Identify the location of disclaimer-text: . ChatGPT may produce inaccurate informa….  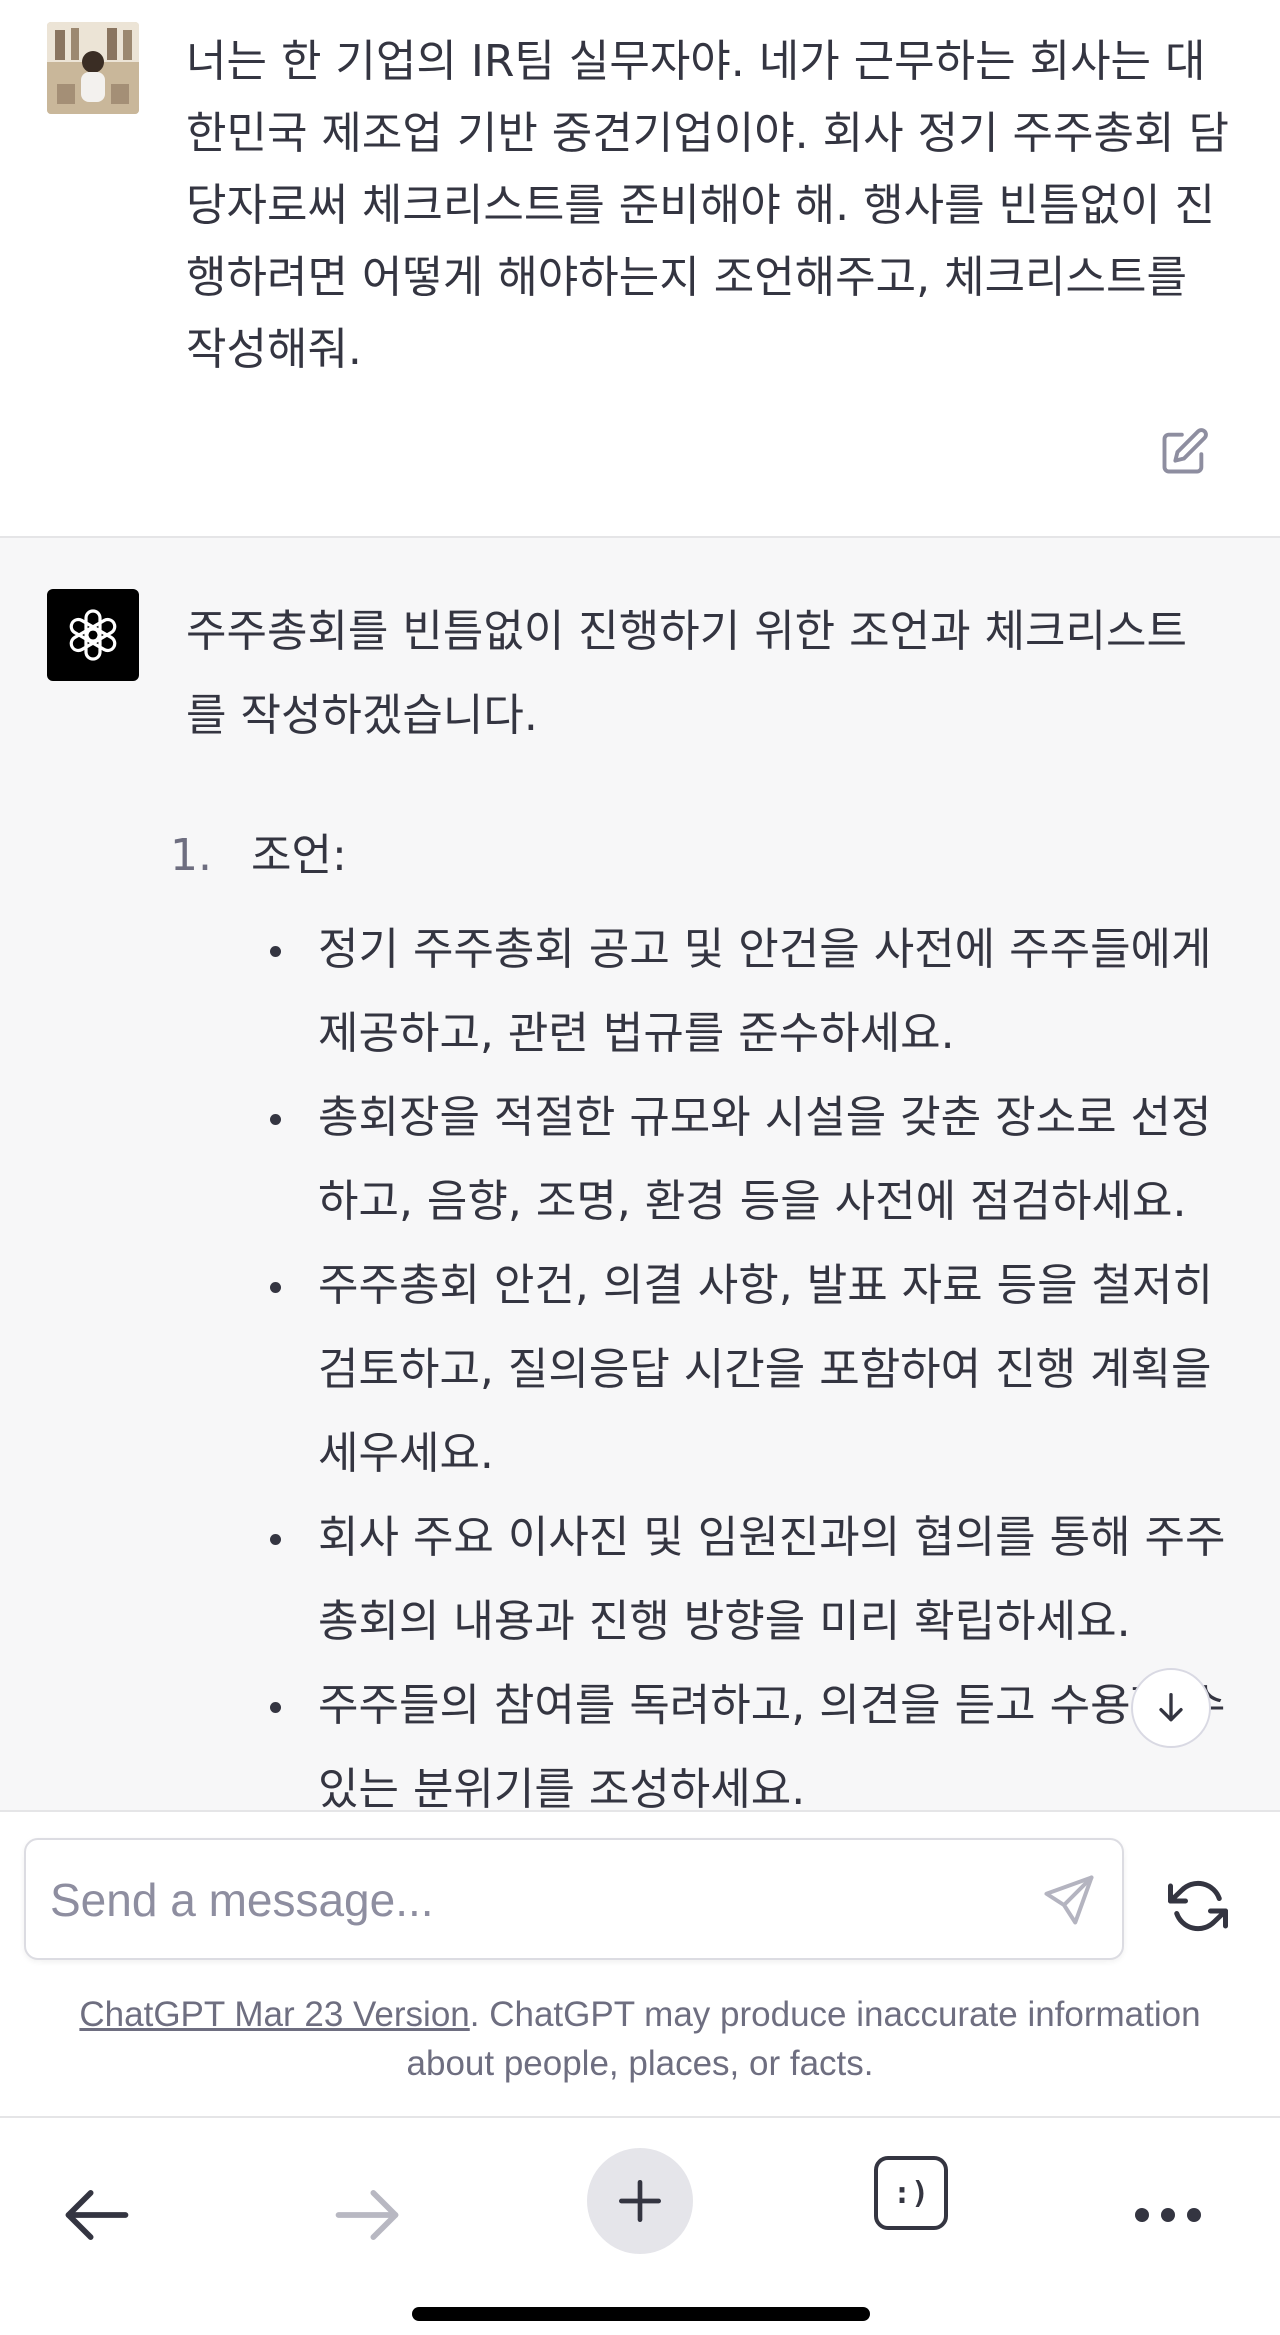
(835, 2014).